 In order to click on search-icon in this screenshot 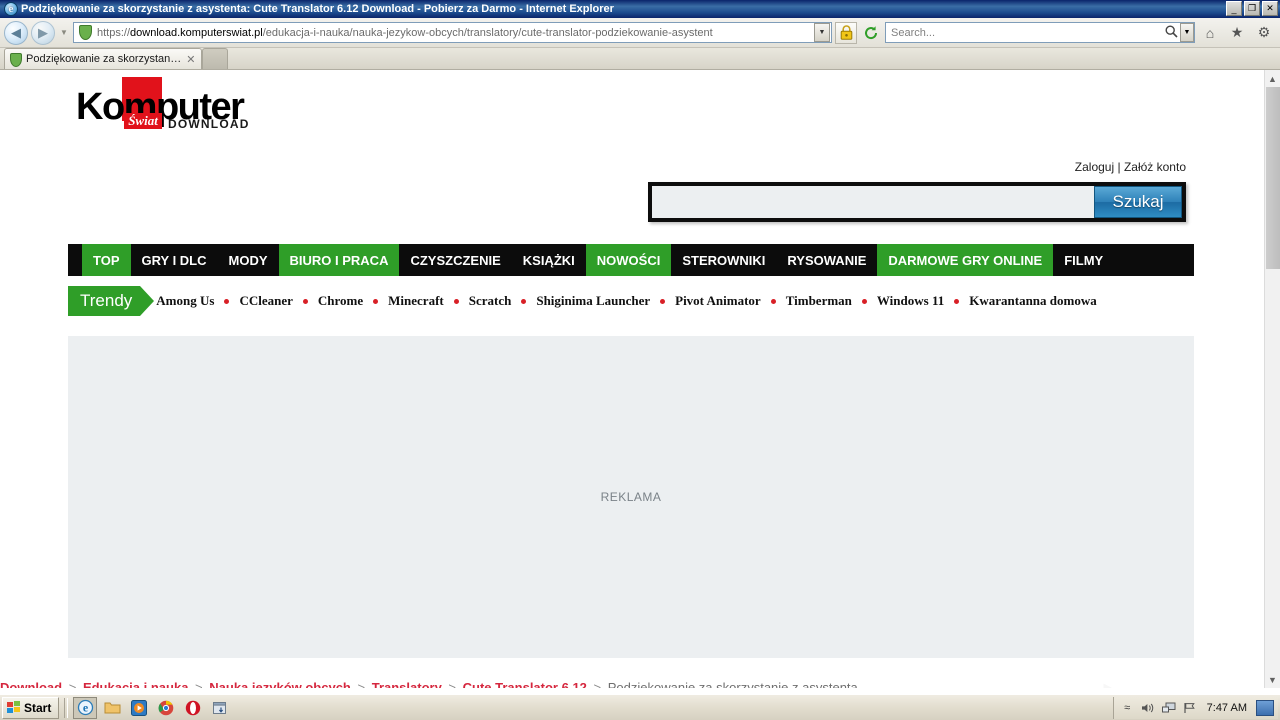, I will do `click(1171, 32)`.